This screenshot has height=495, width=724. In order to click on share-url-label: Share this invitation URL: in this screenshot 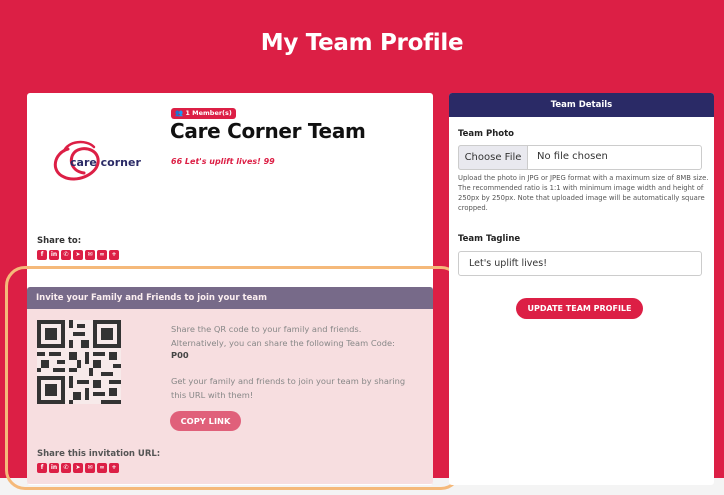, I will do `click(99, 454)`.